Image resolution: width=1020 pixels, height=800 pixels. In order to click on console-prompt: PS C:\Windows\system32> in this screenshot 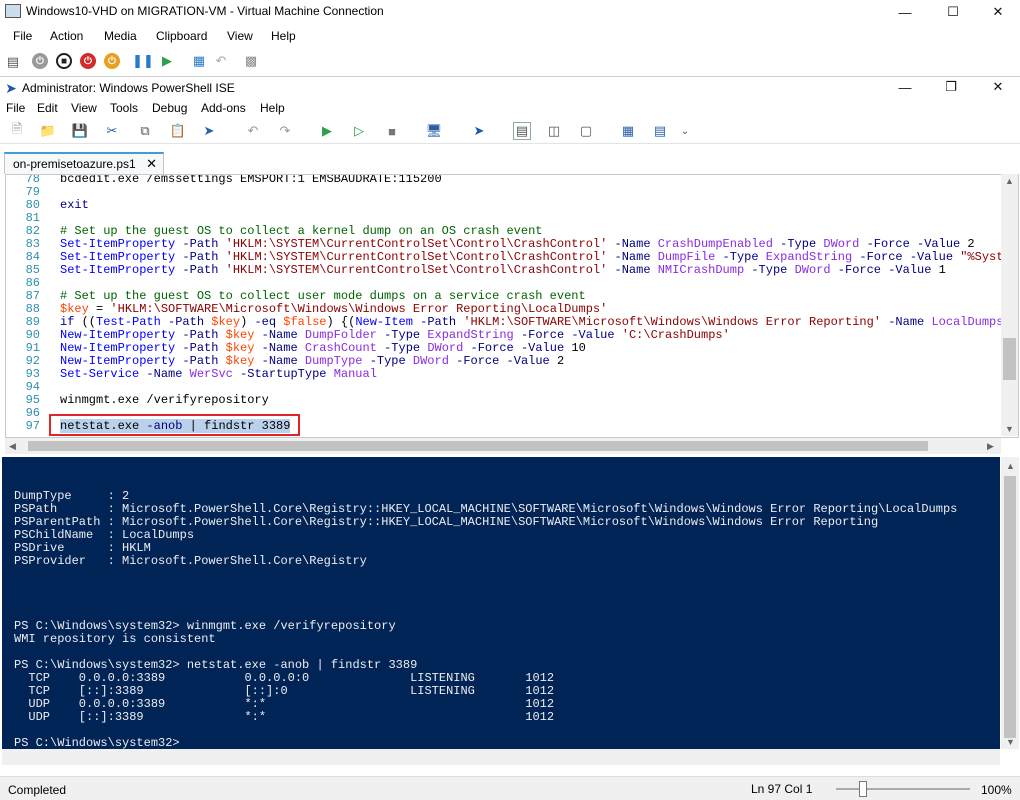, I will do `click(97, 743)`.